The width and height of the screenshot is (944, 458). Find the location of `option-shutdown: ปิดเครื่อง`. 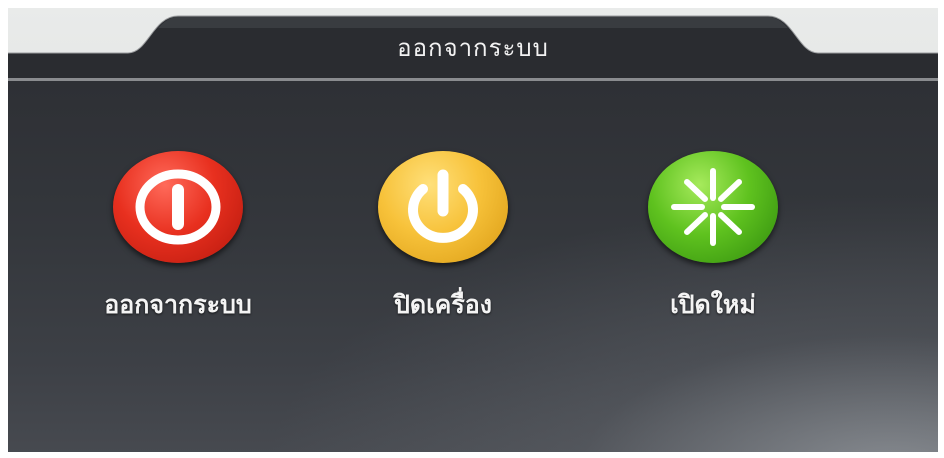

option-shutdown: ปิดเครื่อง is located at coordinates (443, 238).